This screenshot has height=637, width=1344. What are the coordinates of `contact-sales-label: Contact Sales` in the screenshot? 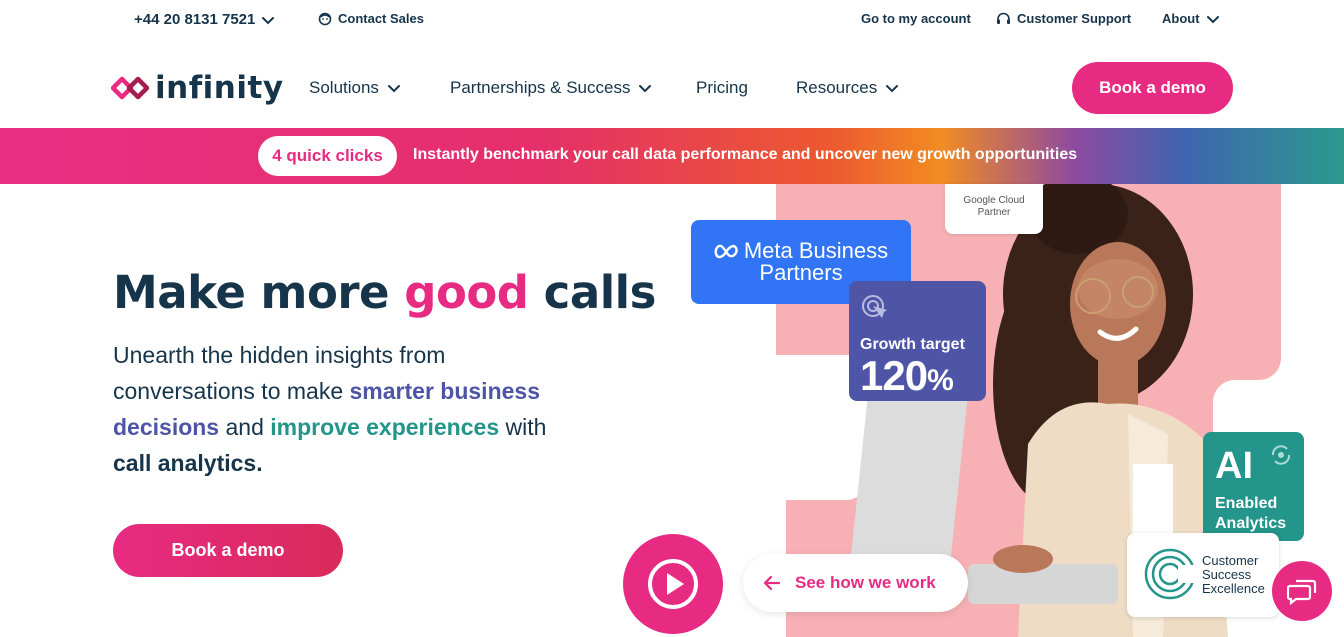 It's located at (381, 18).